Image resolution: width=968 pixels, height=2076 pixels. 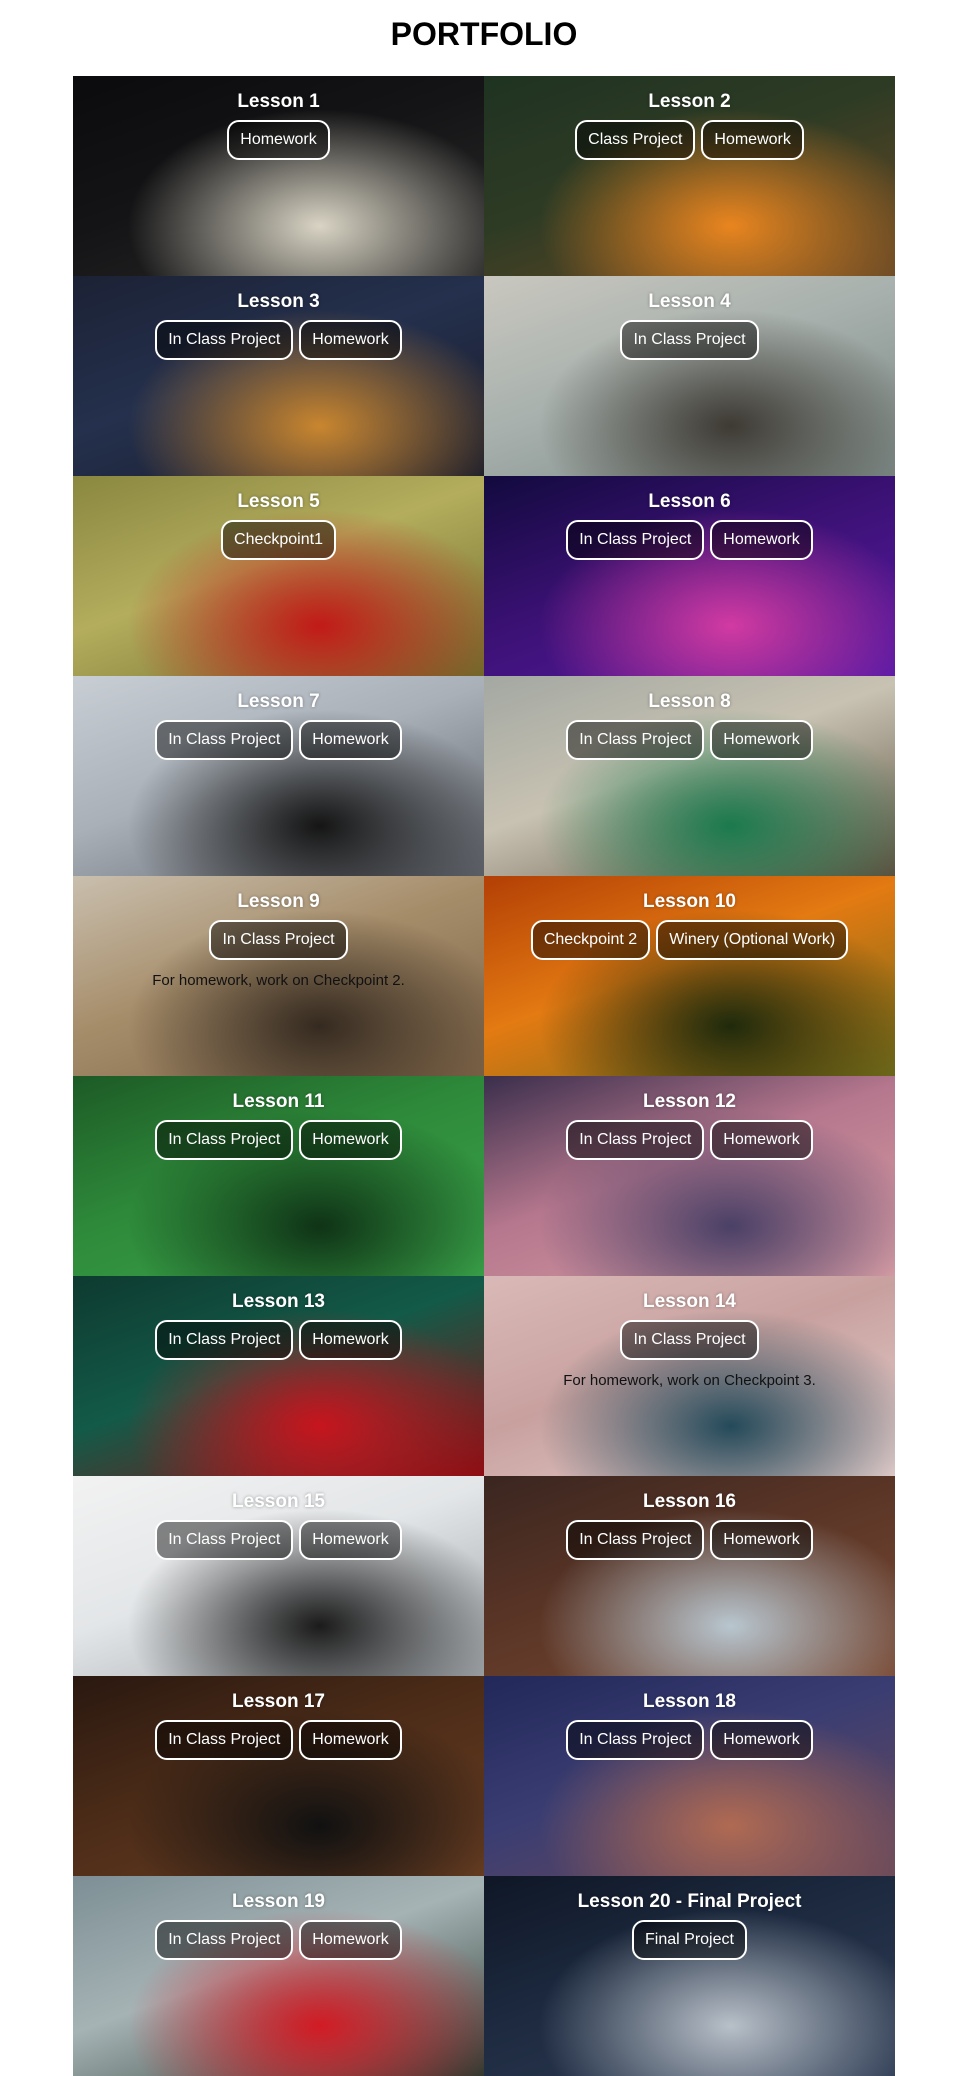 I want to click on lesson-title: Lesson 11, so click(x=278, y=1101).